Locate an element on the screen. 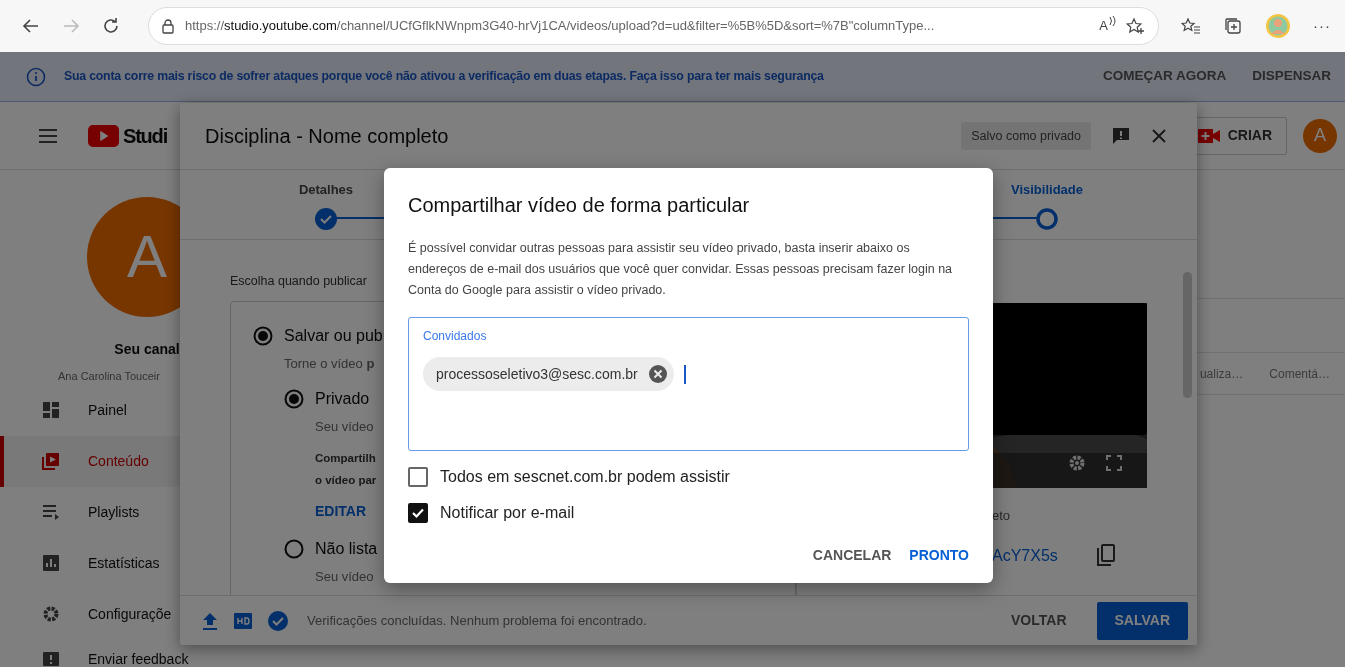  account-avatar: A is located at coordinates (1320, 135).